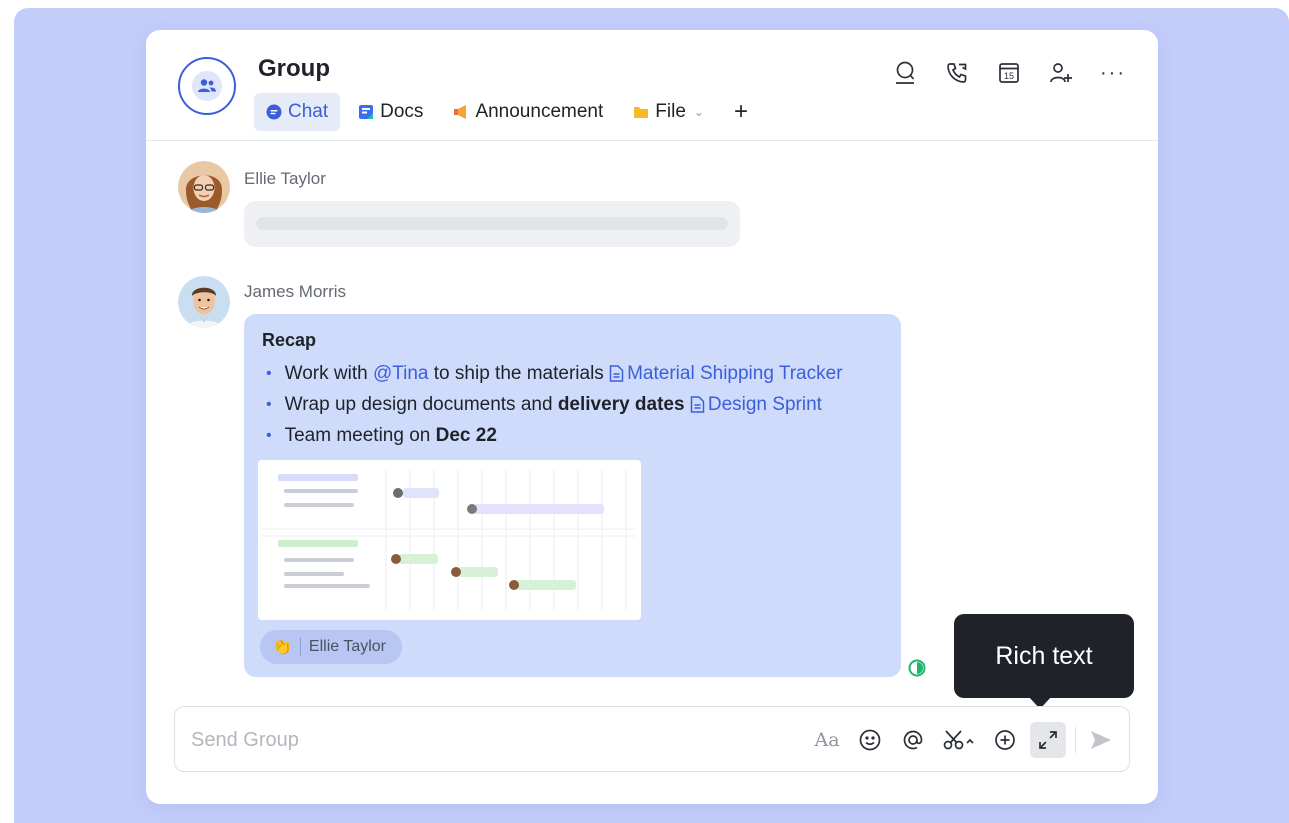 The image size is (1289, 823). Describe the element at coordinates (204, 302) in the screenshot. I see `avatar-james-morris` at that location.